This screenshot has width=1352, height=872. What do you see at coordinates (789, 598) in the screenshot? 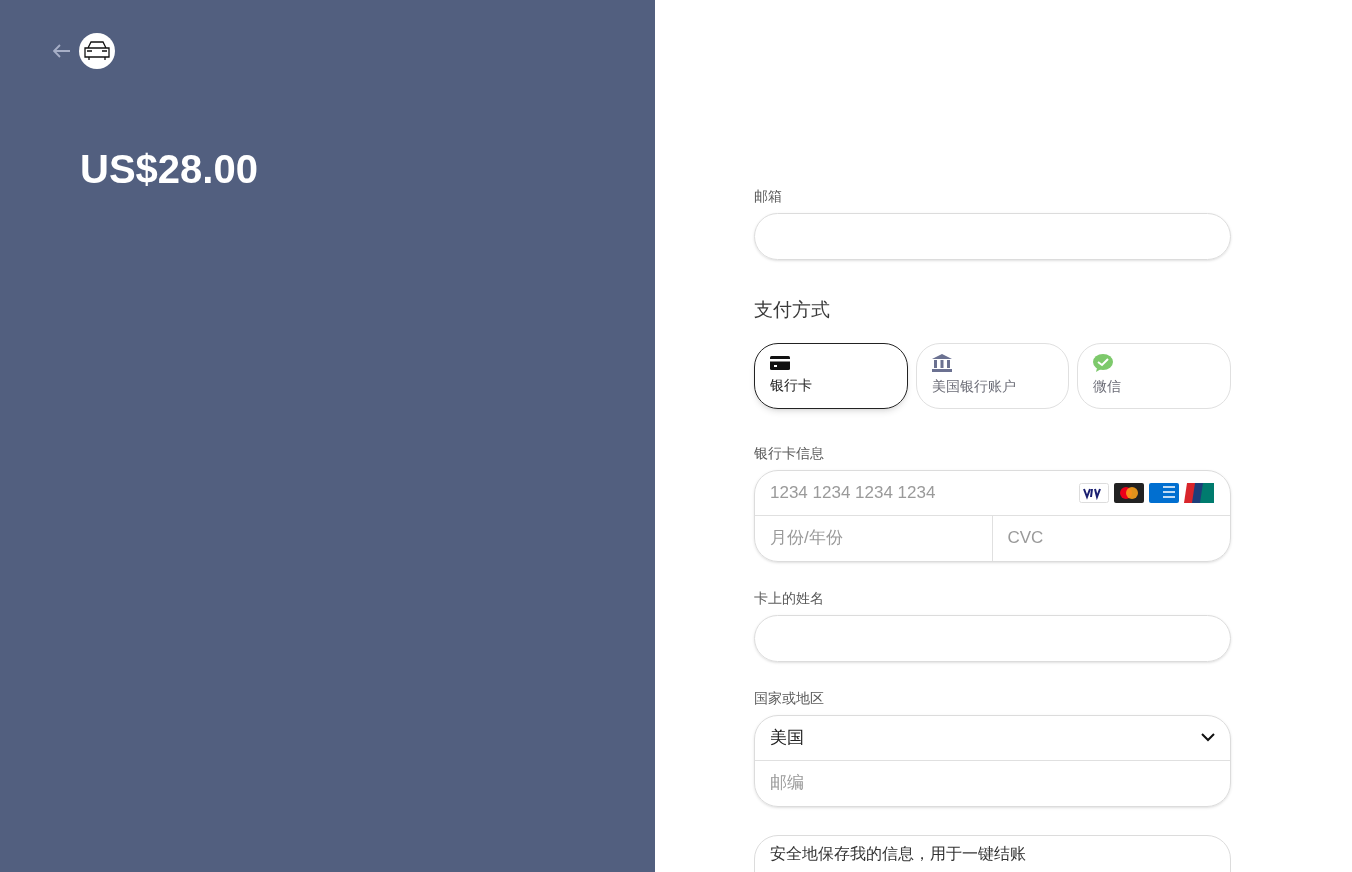
I see `field-label: 卡上的姓名` at bounding box center [789, 598].